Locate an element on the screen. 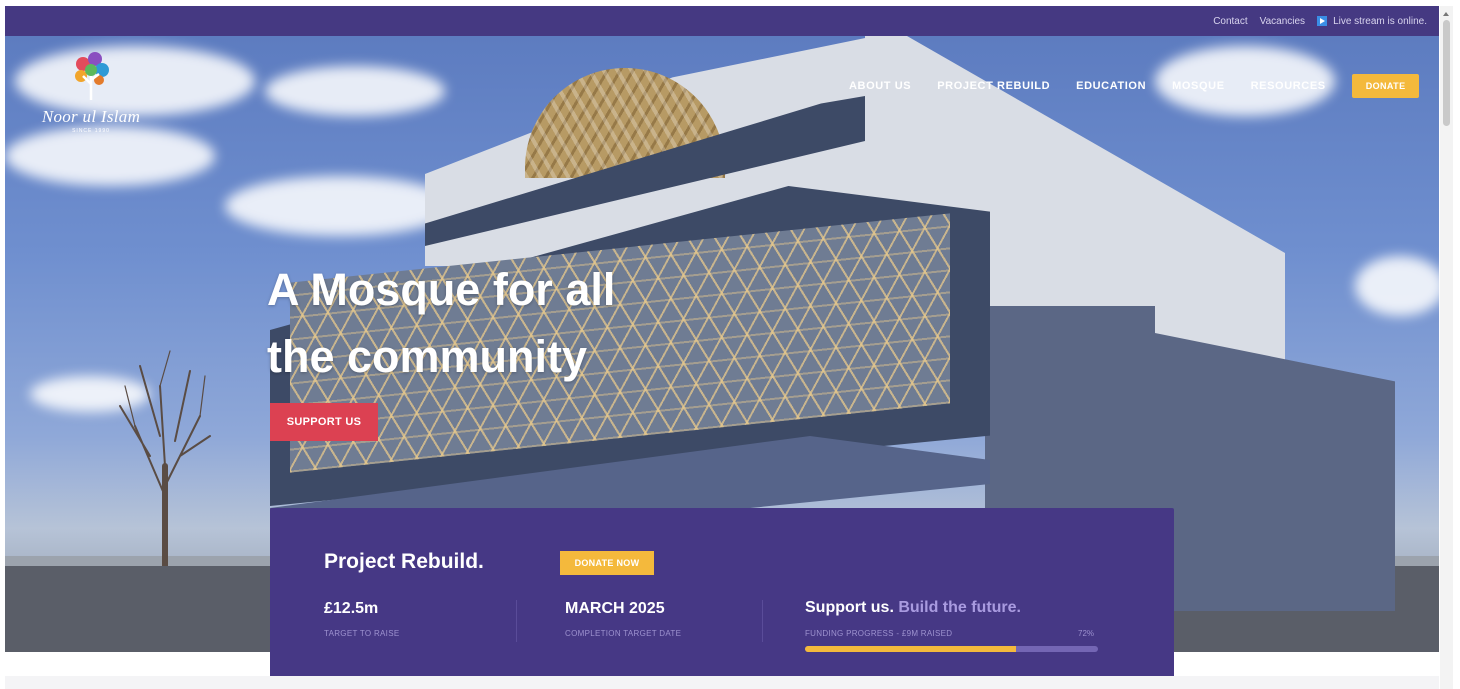 This screenshot has width=1460, height=689. hero-heading-line-1: A Mosque for all is located at coordinates (441, 289).